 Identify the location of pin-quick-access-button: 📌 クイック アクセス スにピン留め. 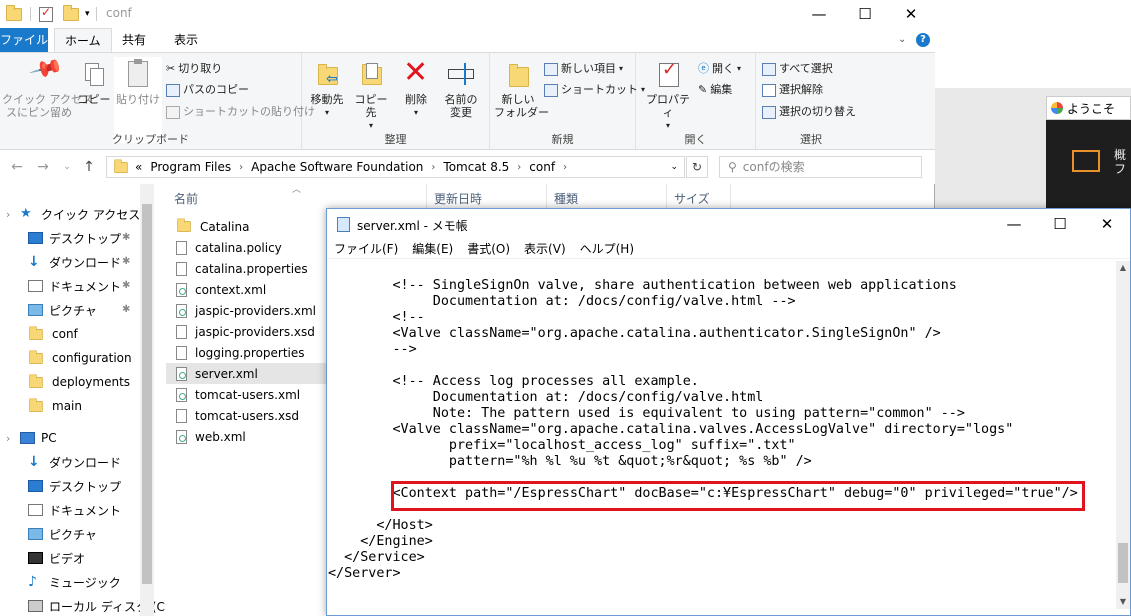
(47, 85).